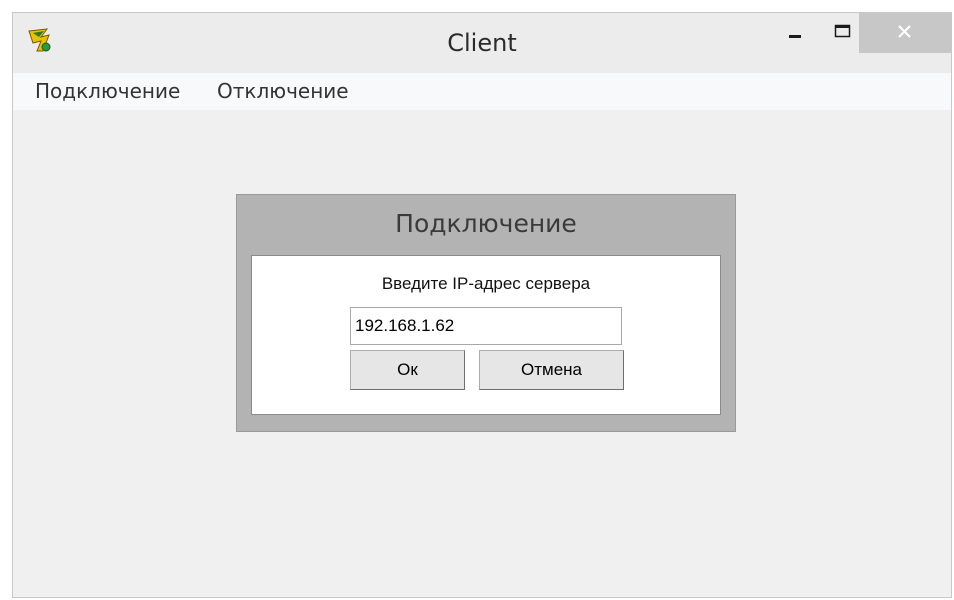 The width and height of the screenshot is (954, 600). What do you see at coordinates (283, 91) in the screenshot?
I see `menu-item-disconnect: Отключение` at bounding box center [283, 91].